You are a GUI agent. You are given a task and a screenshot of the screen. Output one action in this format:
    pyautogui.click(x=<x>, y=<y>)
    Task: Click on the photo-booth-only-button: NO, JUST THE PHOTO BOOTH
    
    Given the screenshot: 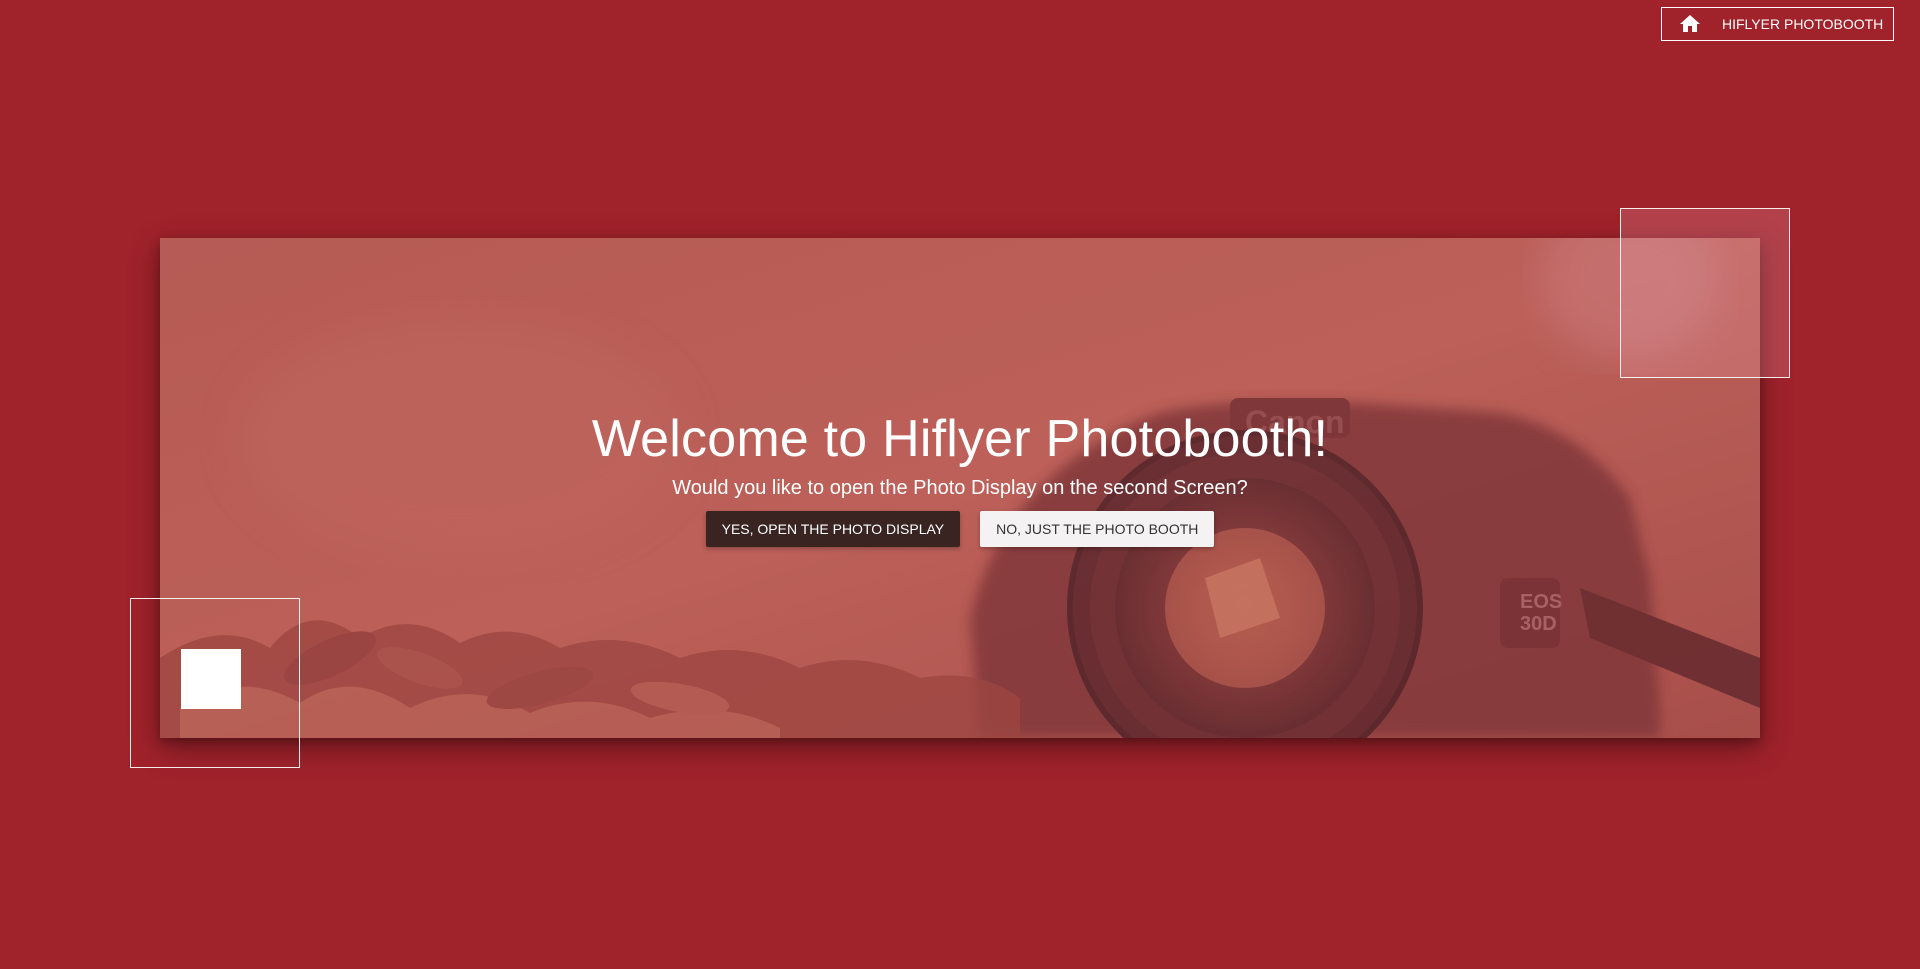 What is the action you would take?
    pyautogui.click(x=1097, y=529)
    